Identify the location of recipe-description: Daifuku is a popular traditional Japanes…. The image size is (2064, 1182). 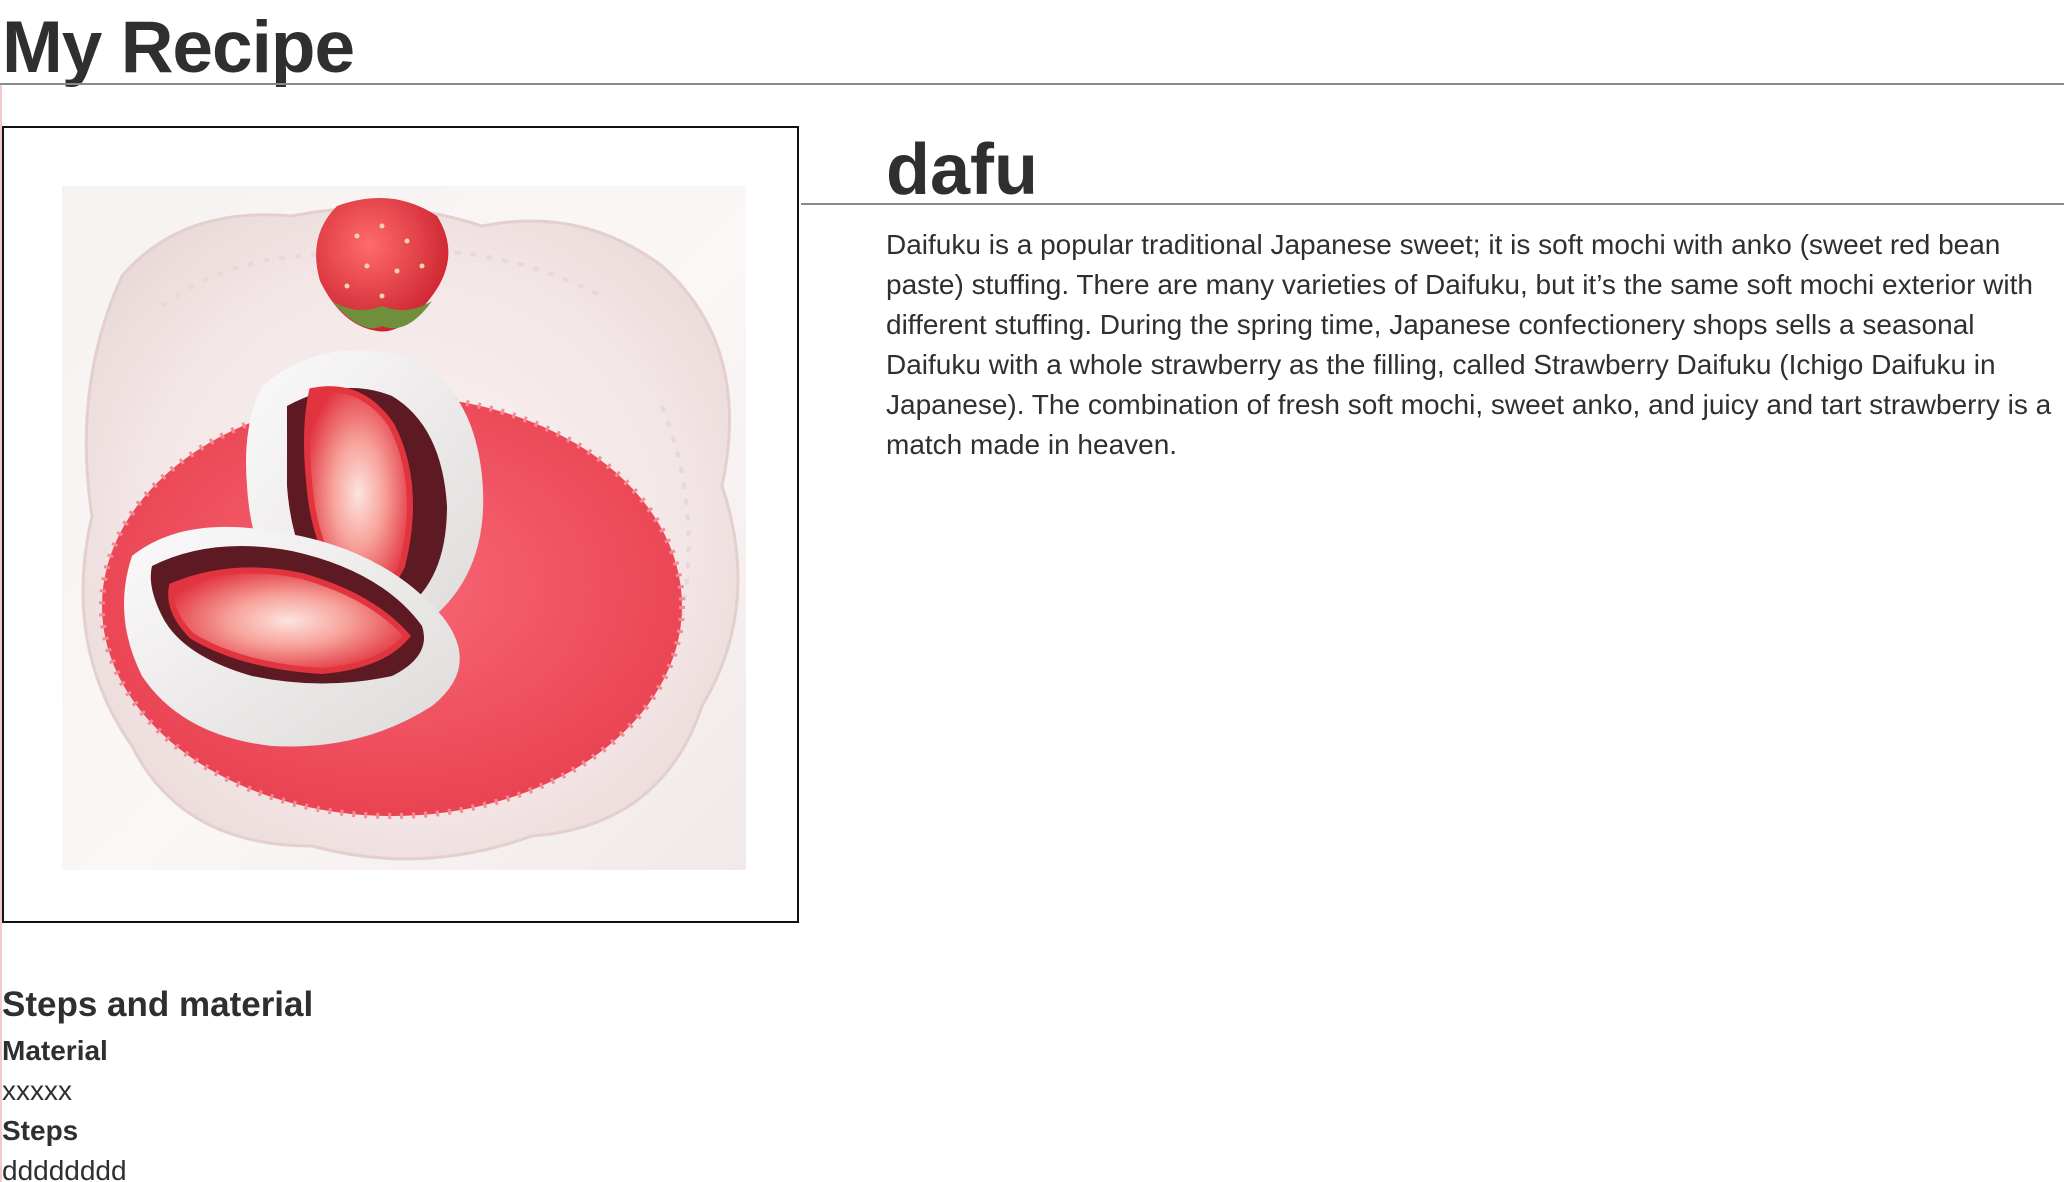
(1469, 344).